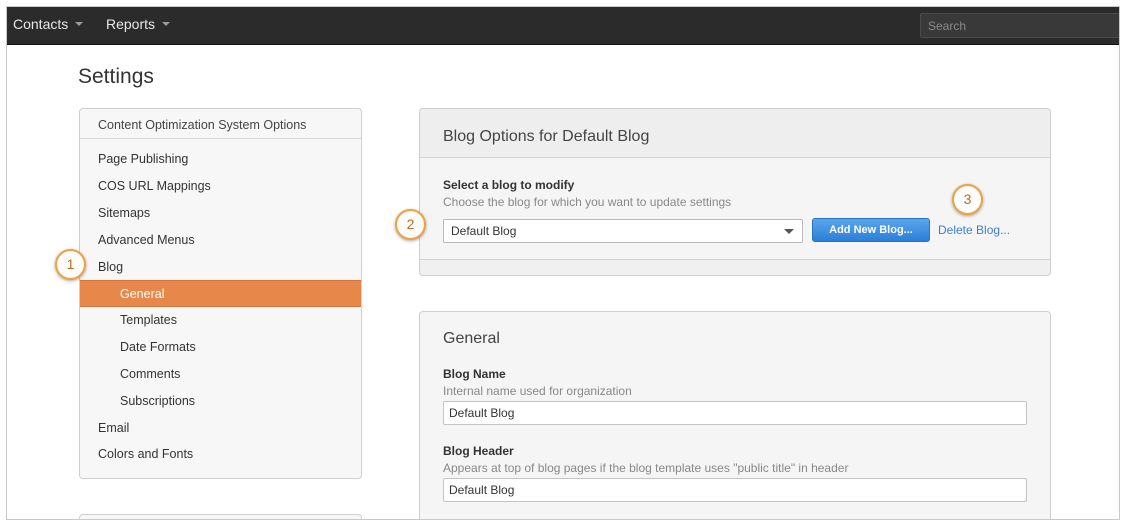 The image size is (1127, 525). Describe the element at coordinates (70, 264) in the screenshot. I see `callout-1: 1` at that location.